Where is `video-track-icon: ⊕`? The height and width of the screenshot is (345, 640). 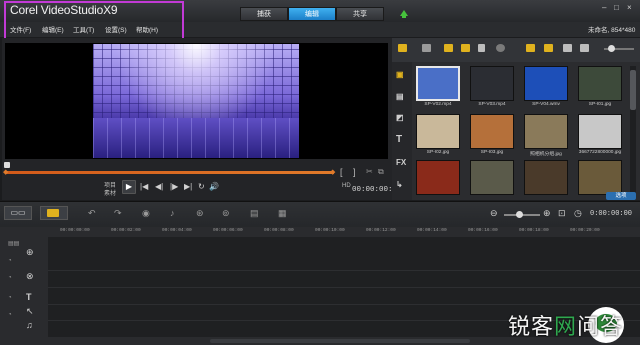 video-track-icon: ⊕ is located at coordinates (30, 252).